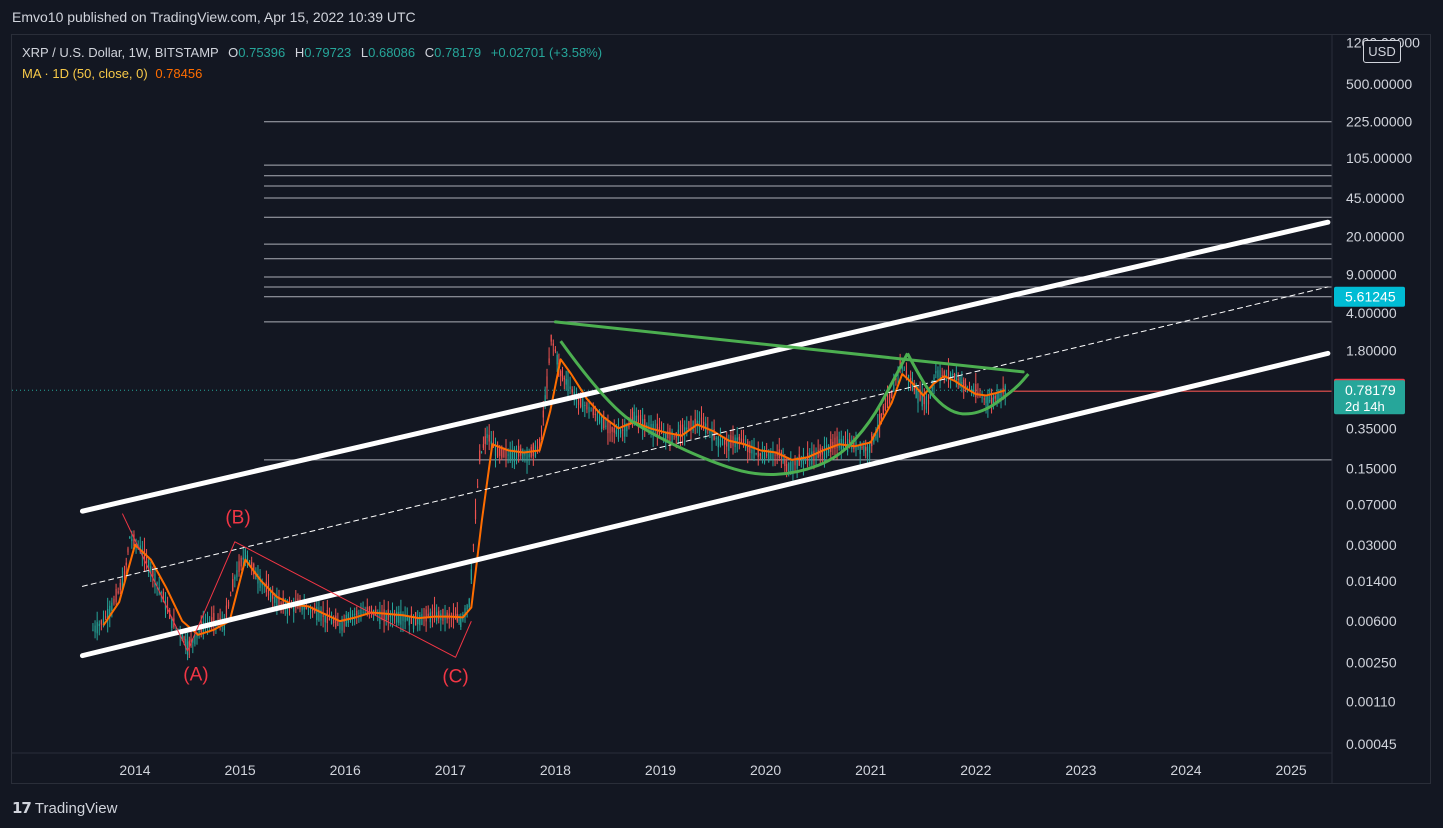  I want to click on price-tick-label: 0.00110, so click(1371, 702).